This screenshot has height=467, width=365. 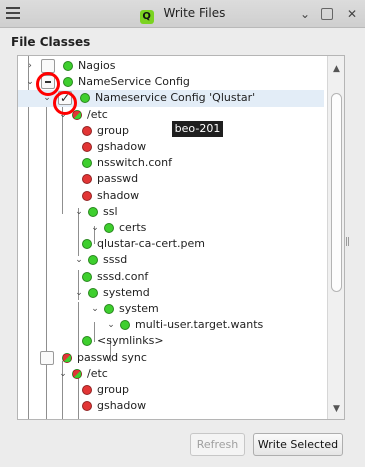 I want to click on tree-row: ⌄ multi-user.target.wants, so click(x=171, y=325).